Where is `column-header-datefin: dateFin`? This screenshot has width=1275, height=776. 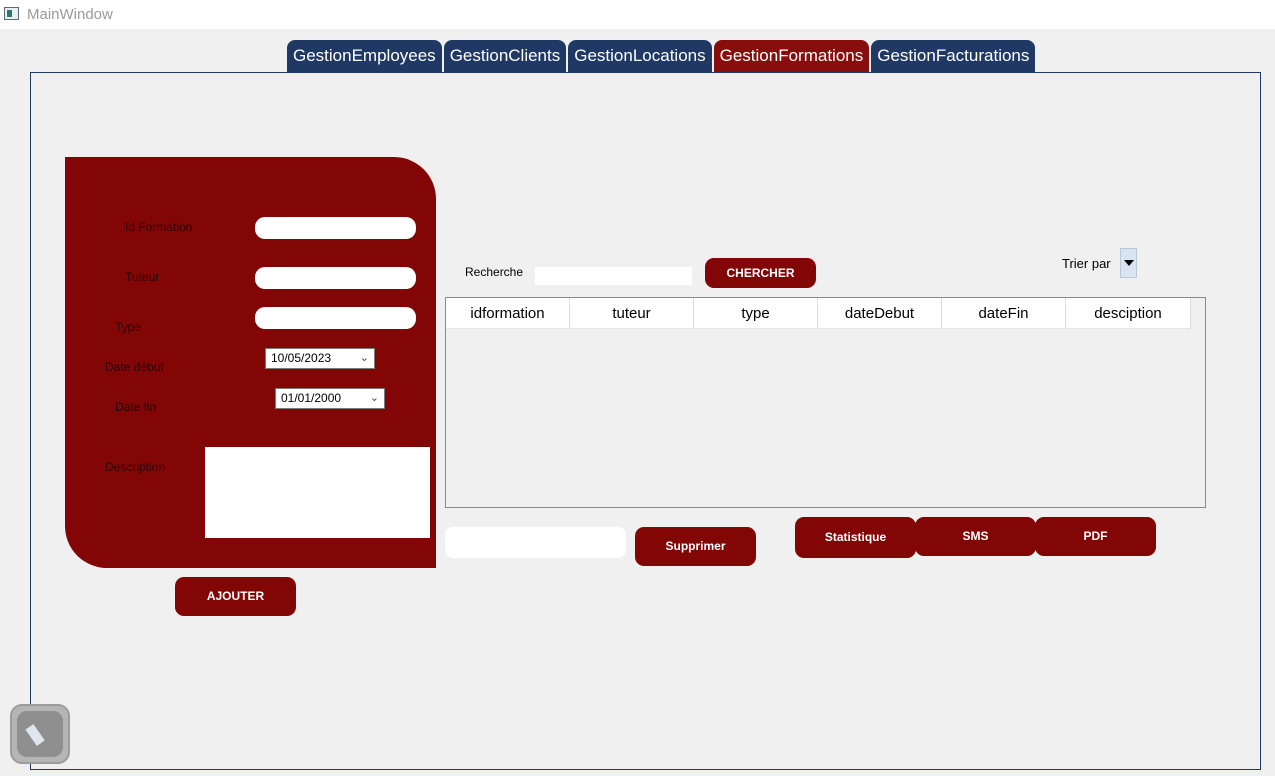 column-header-datefin: dateFin is located at coordinates (1004, 313).